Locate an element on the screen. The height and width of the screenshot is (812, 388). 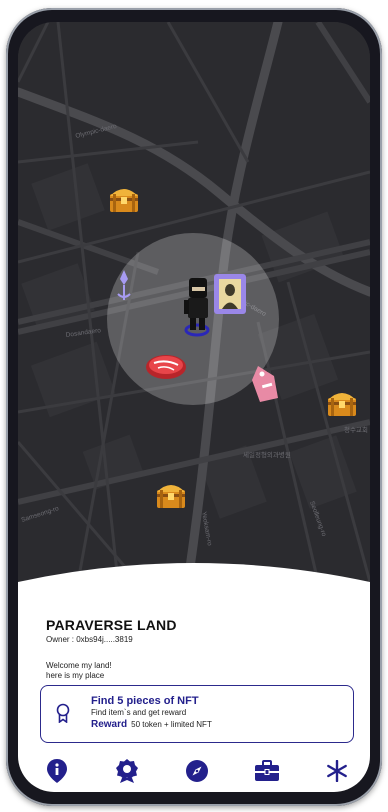
nav-badge-button is located at coordinates (127, 771).